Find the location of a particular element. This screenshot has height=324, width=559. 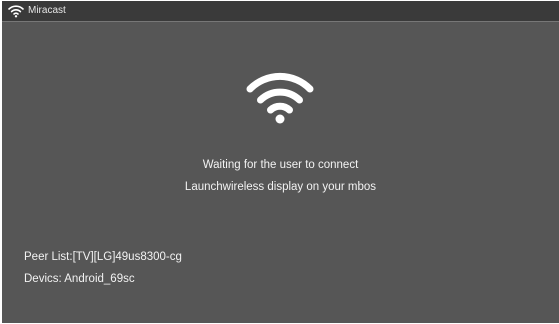

status-message-instruction: Launchwireless display on your mbos is located at coordinates (280, 187).